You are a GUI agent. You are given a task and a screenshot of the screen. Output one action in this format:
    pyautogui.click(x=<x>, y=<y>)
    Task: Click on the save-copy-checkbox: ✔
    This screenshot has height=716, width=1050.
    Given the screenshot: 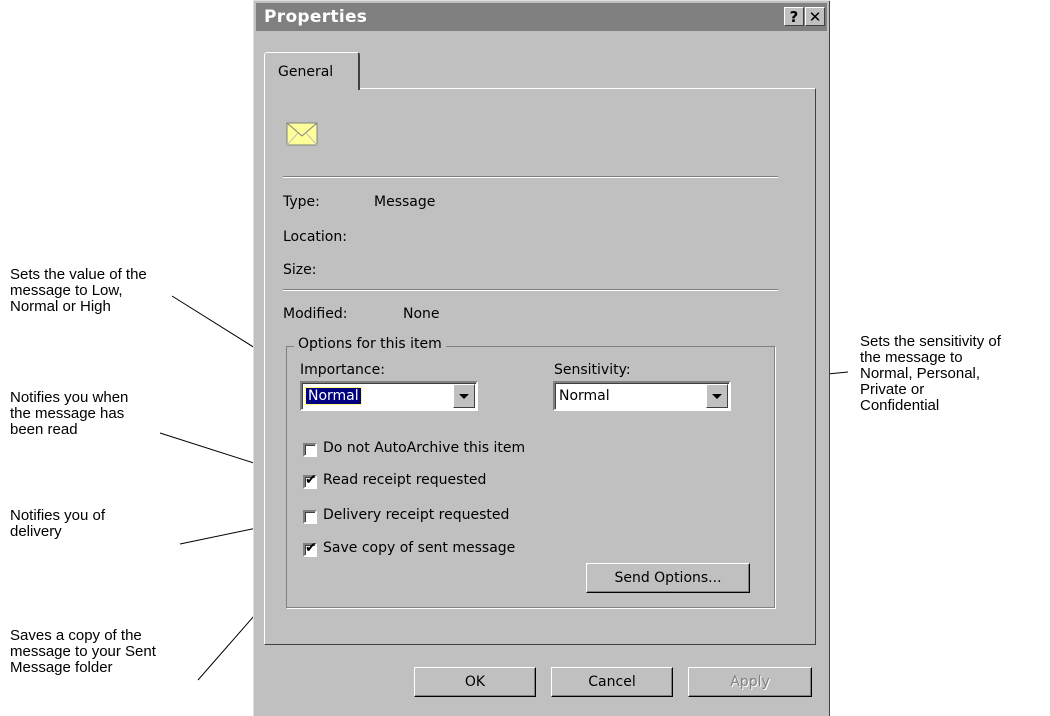 What is the action you would take?
    pyautogui.click(x=310, y=548)
    